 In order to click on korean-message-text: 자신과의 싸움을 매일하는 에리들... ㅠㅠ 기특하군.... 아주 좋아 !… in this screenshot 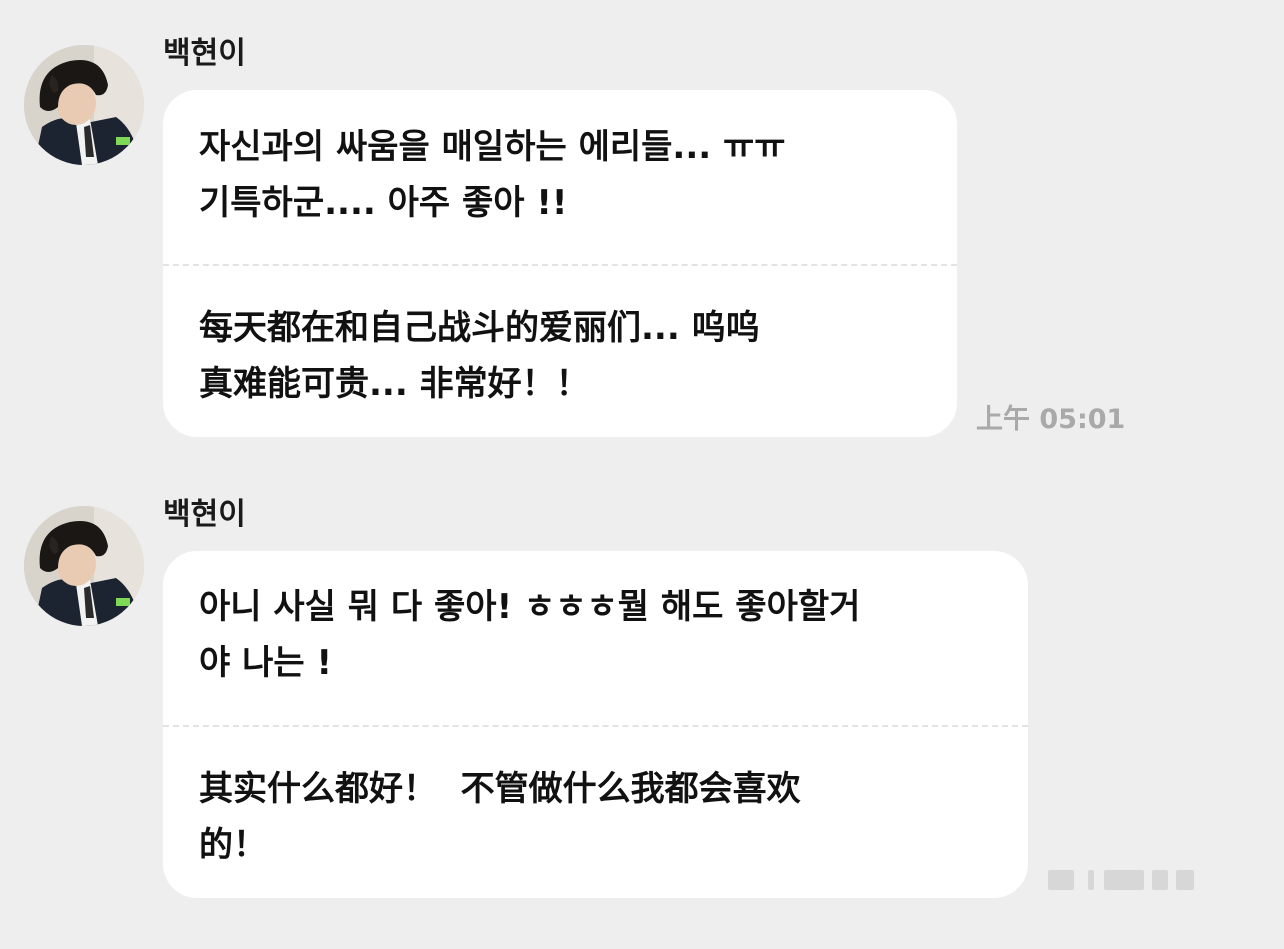, I will do `click(492, 175)`.